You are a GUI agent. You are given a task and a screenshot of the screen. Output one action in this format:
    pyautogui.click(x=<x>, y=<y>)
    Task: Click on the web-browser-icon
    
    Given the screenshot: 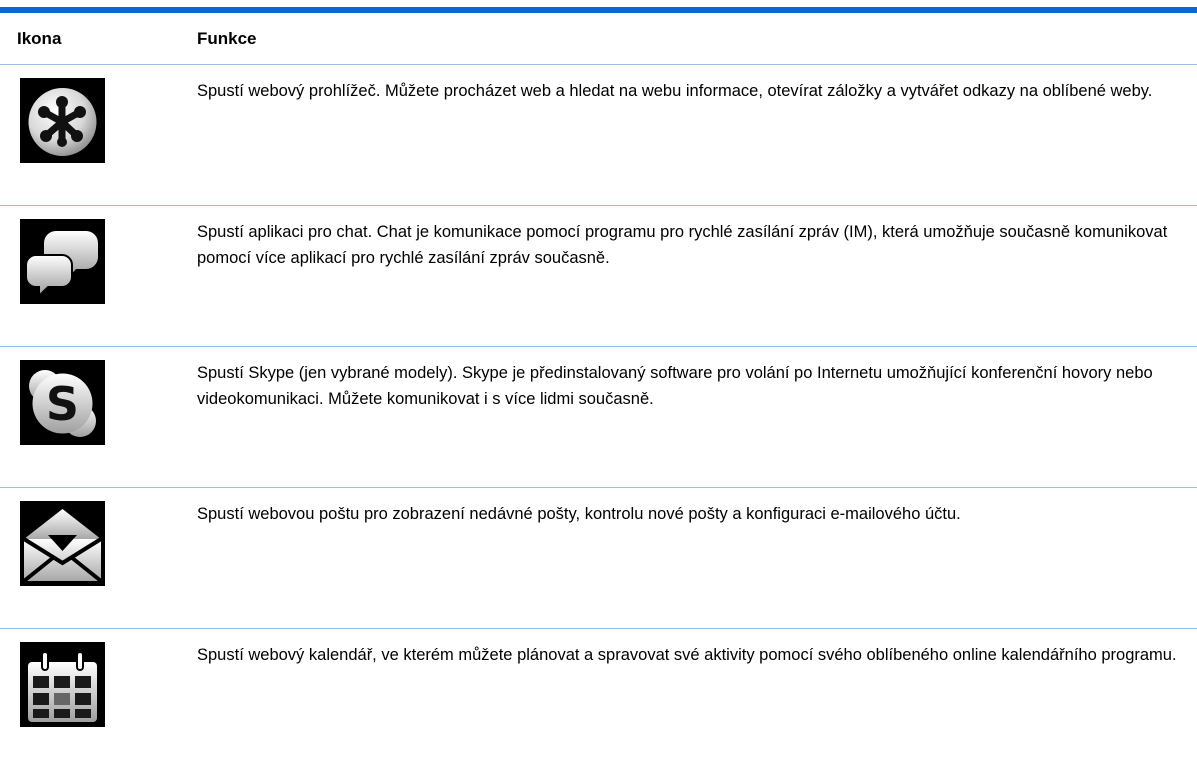 What is the action you would take?
    pyautogui.click(x=62, y=120)
    